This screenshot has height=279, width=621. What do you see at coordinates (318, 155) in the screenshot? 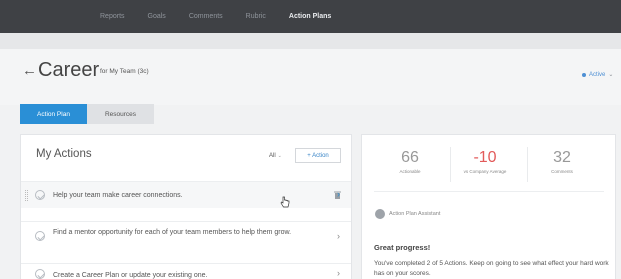
I see `add-action-button: + Action` at bounding box center [318, 155].